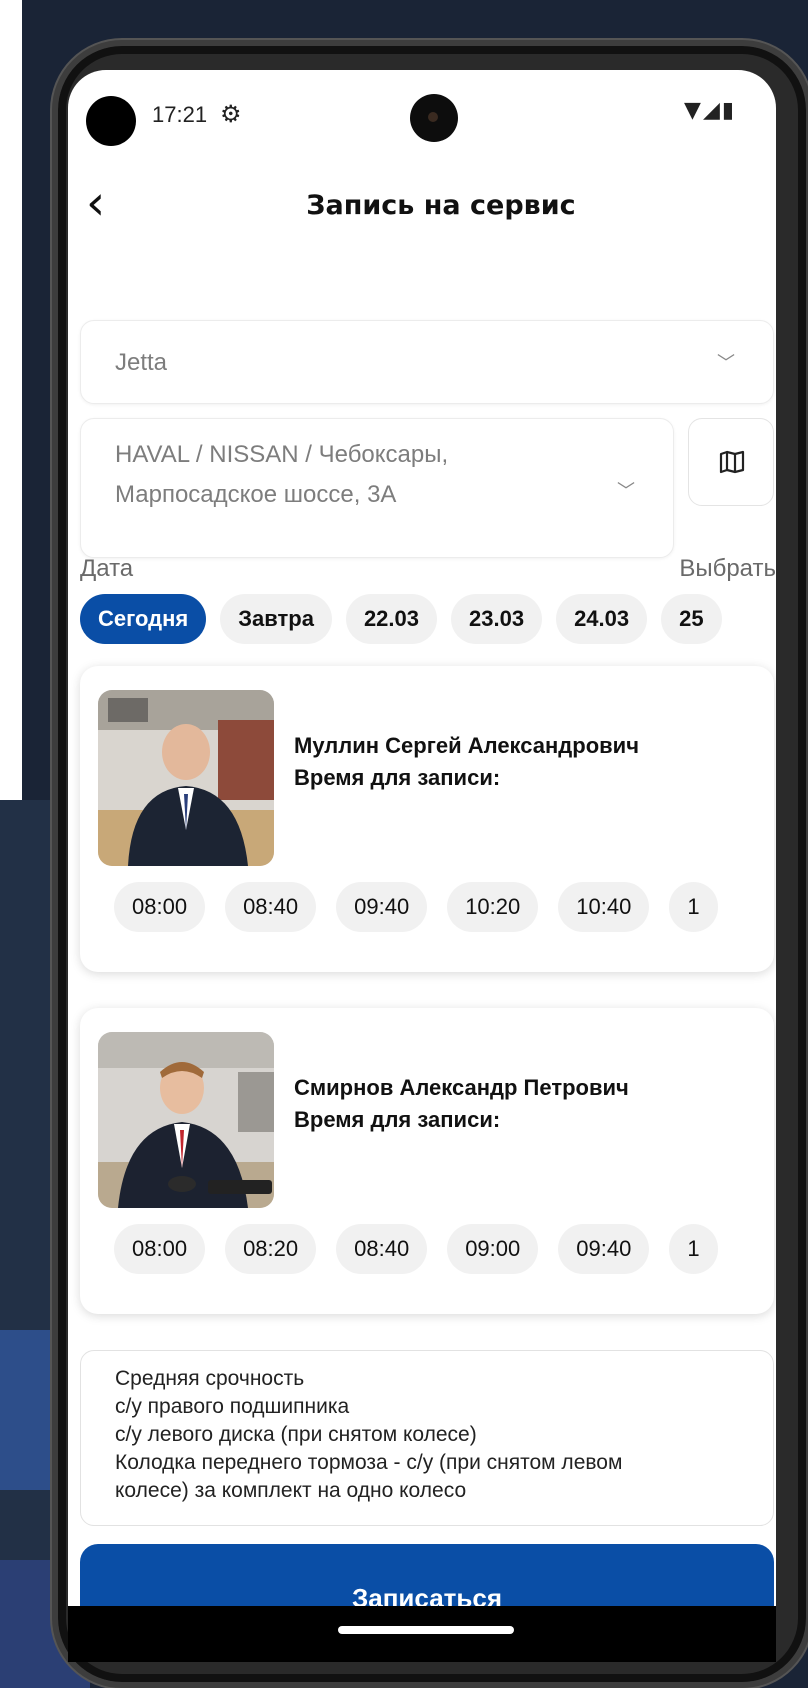  I want to click on comment-line: Средняя срочность, so click(210, 1378).